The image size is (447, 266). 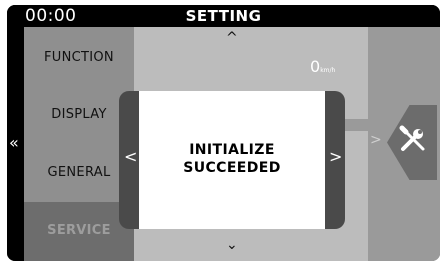 What do you see at coordinates (315, 66) in the screenshot?
I see `speed-value: 0` at bounding box center [315, 66].